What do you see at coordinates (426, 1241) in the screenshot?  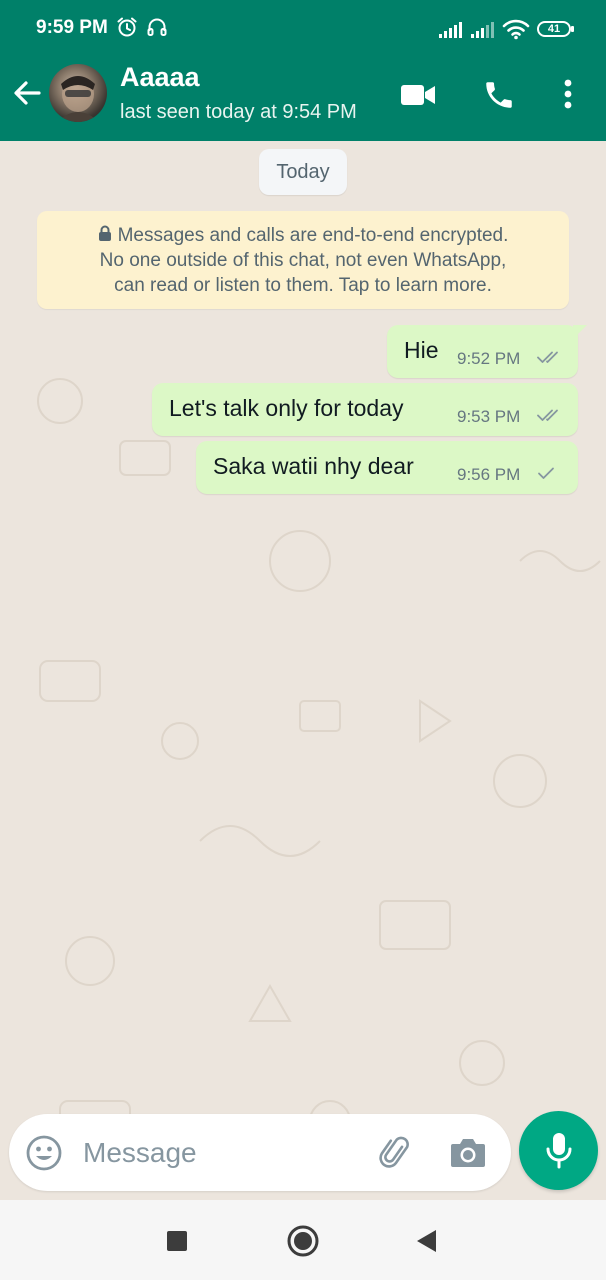 I see `back-nav-icon` at bounding box center [426, 1241].